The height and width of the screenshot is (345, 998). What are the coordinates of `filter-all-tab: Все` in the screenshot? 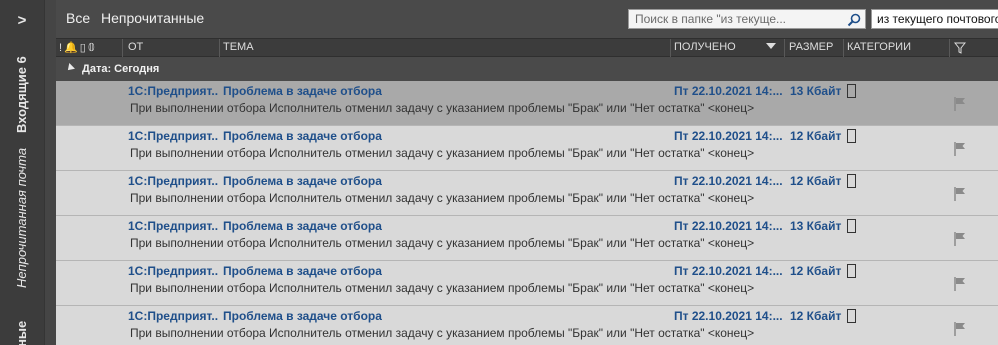 It's located at (78, 18).